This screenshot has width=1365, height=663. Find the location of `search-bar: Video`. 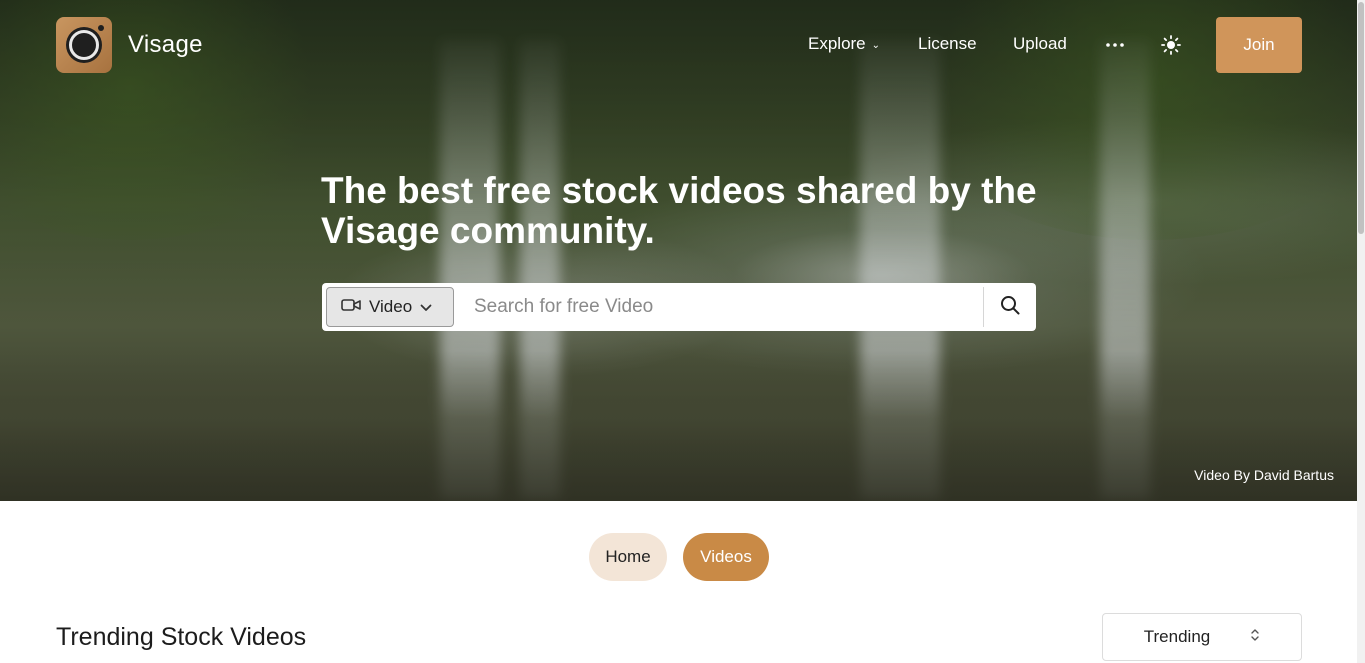

search-bar: Video is located at coordinates (679, 307).